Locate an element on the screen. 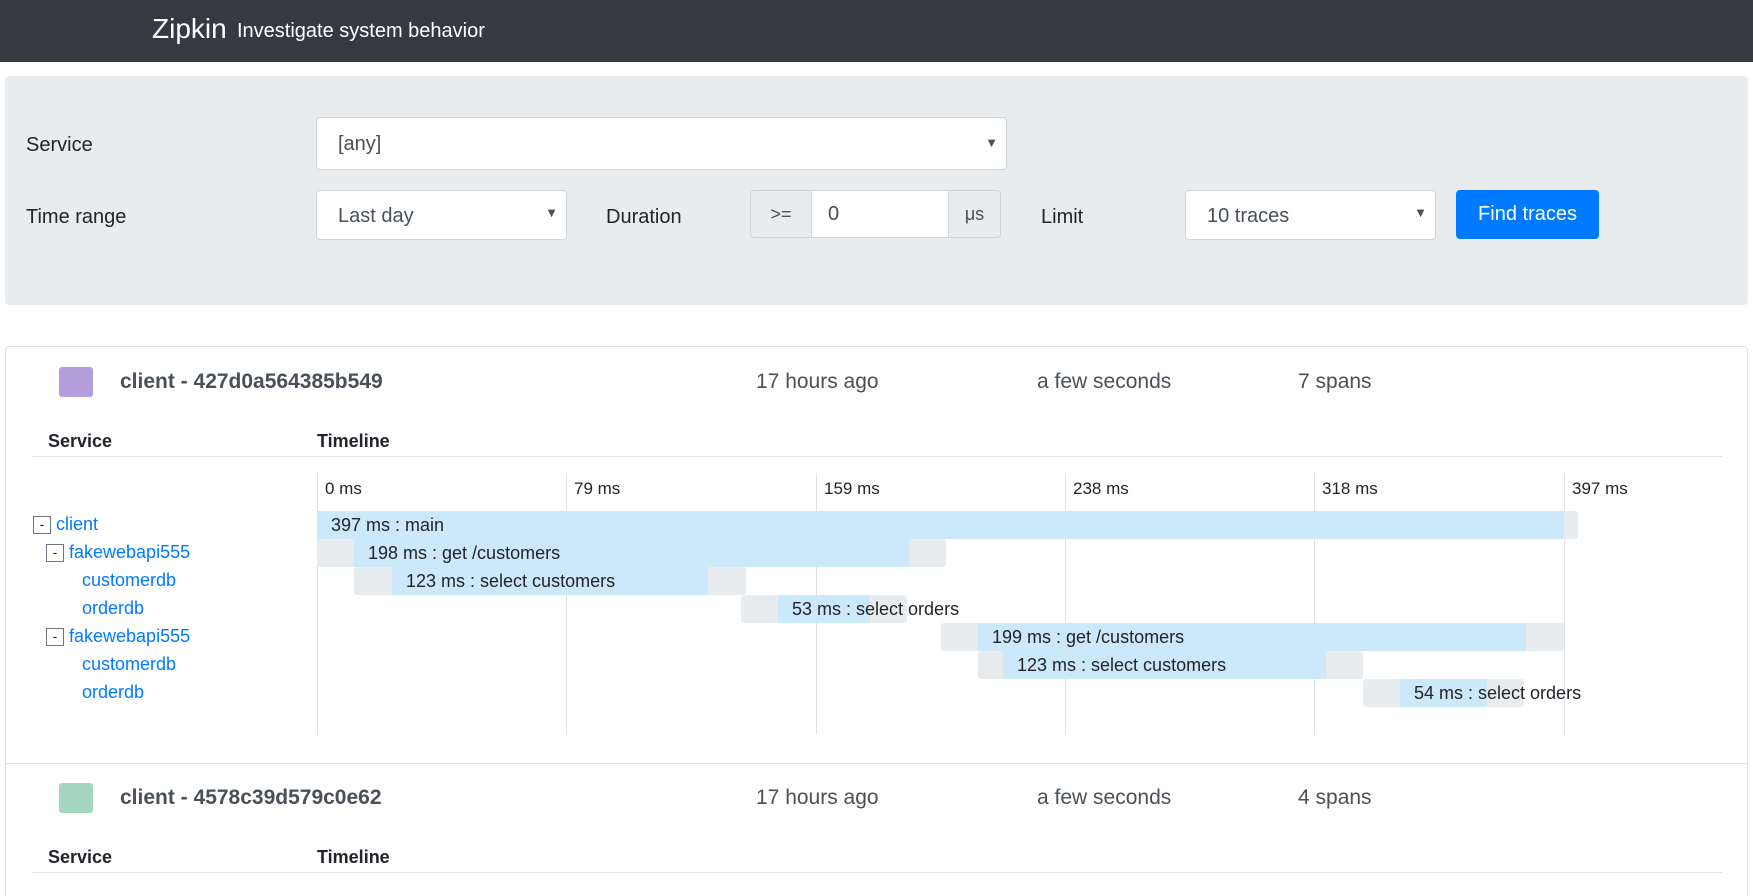 The width and height of the screenshot is (1753, 896). tick-label: 159 ms is located at coordinates (852, 488).